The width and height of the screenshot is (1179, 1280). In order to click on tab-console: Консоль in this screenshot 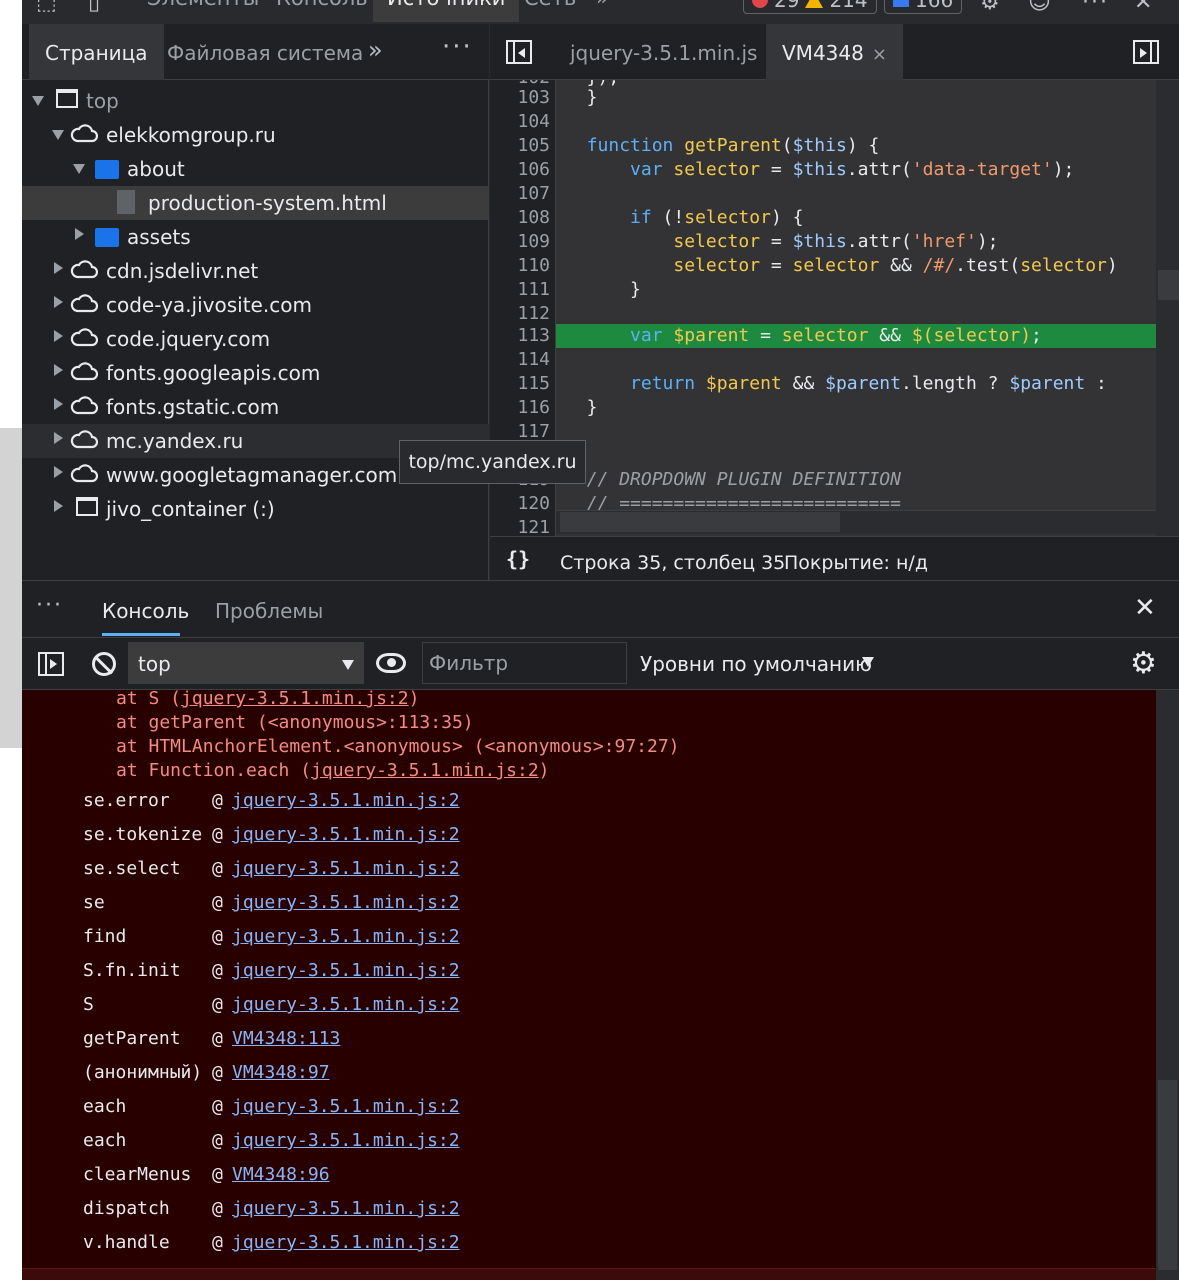, I will do `click(322, 5)`.